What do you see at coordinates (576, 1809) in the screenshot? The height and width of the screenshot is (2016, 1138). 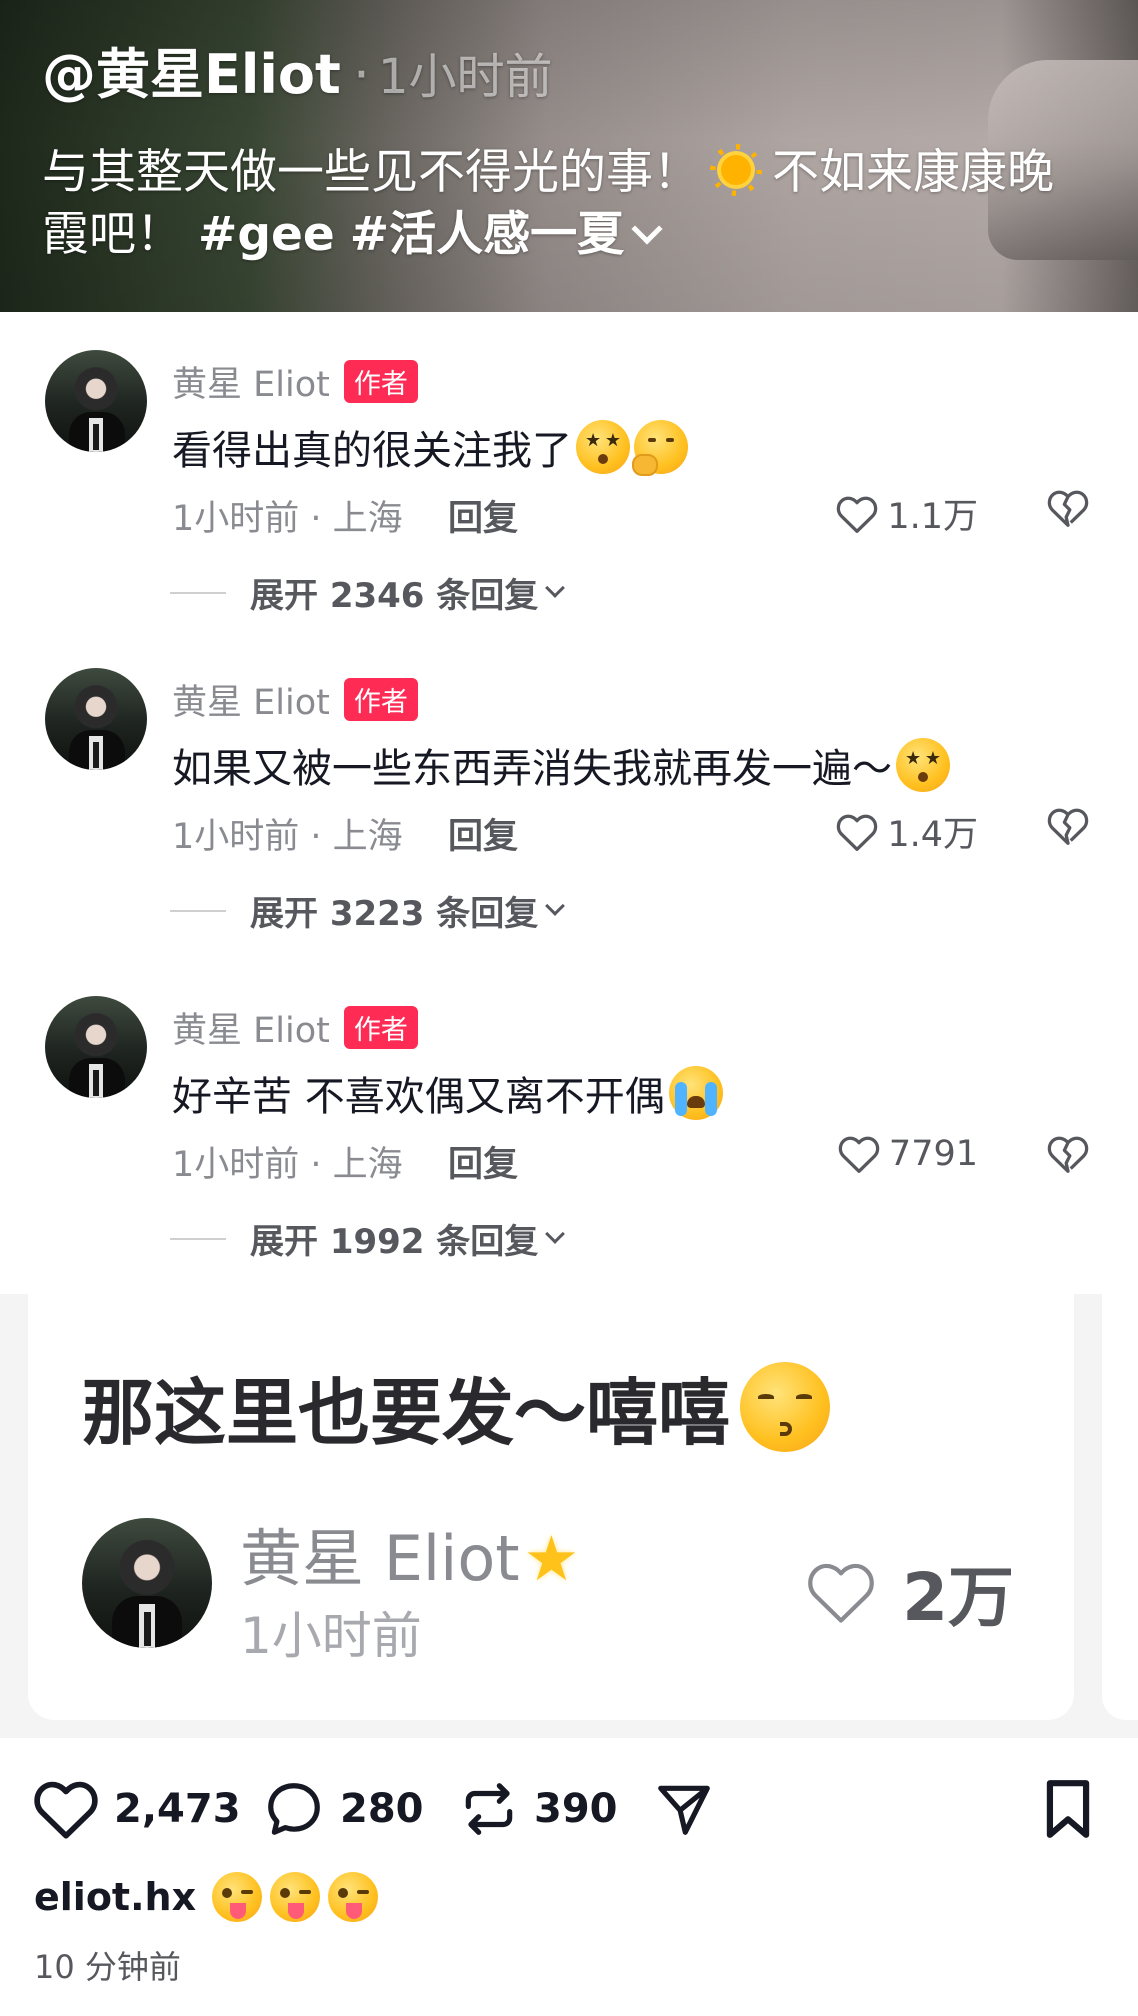 I see `post-repost-count: 390` at bounding box center [576, 1809].